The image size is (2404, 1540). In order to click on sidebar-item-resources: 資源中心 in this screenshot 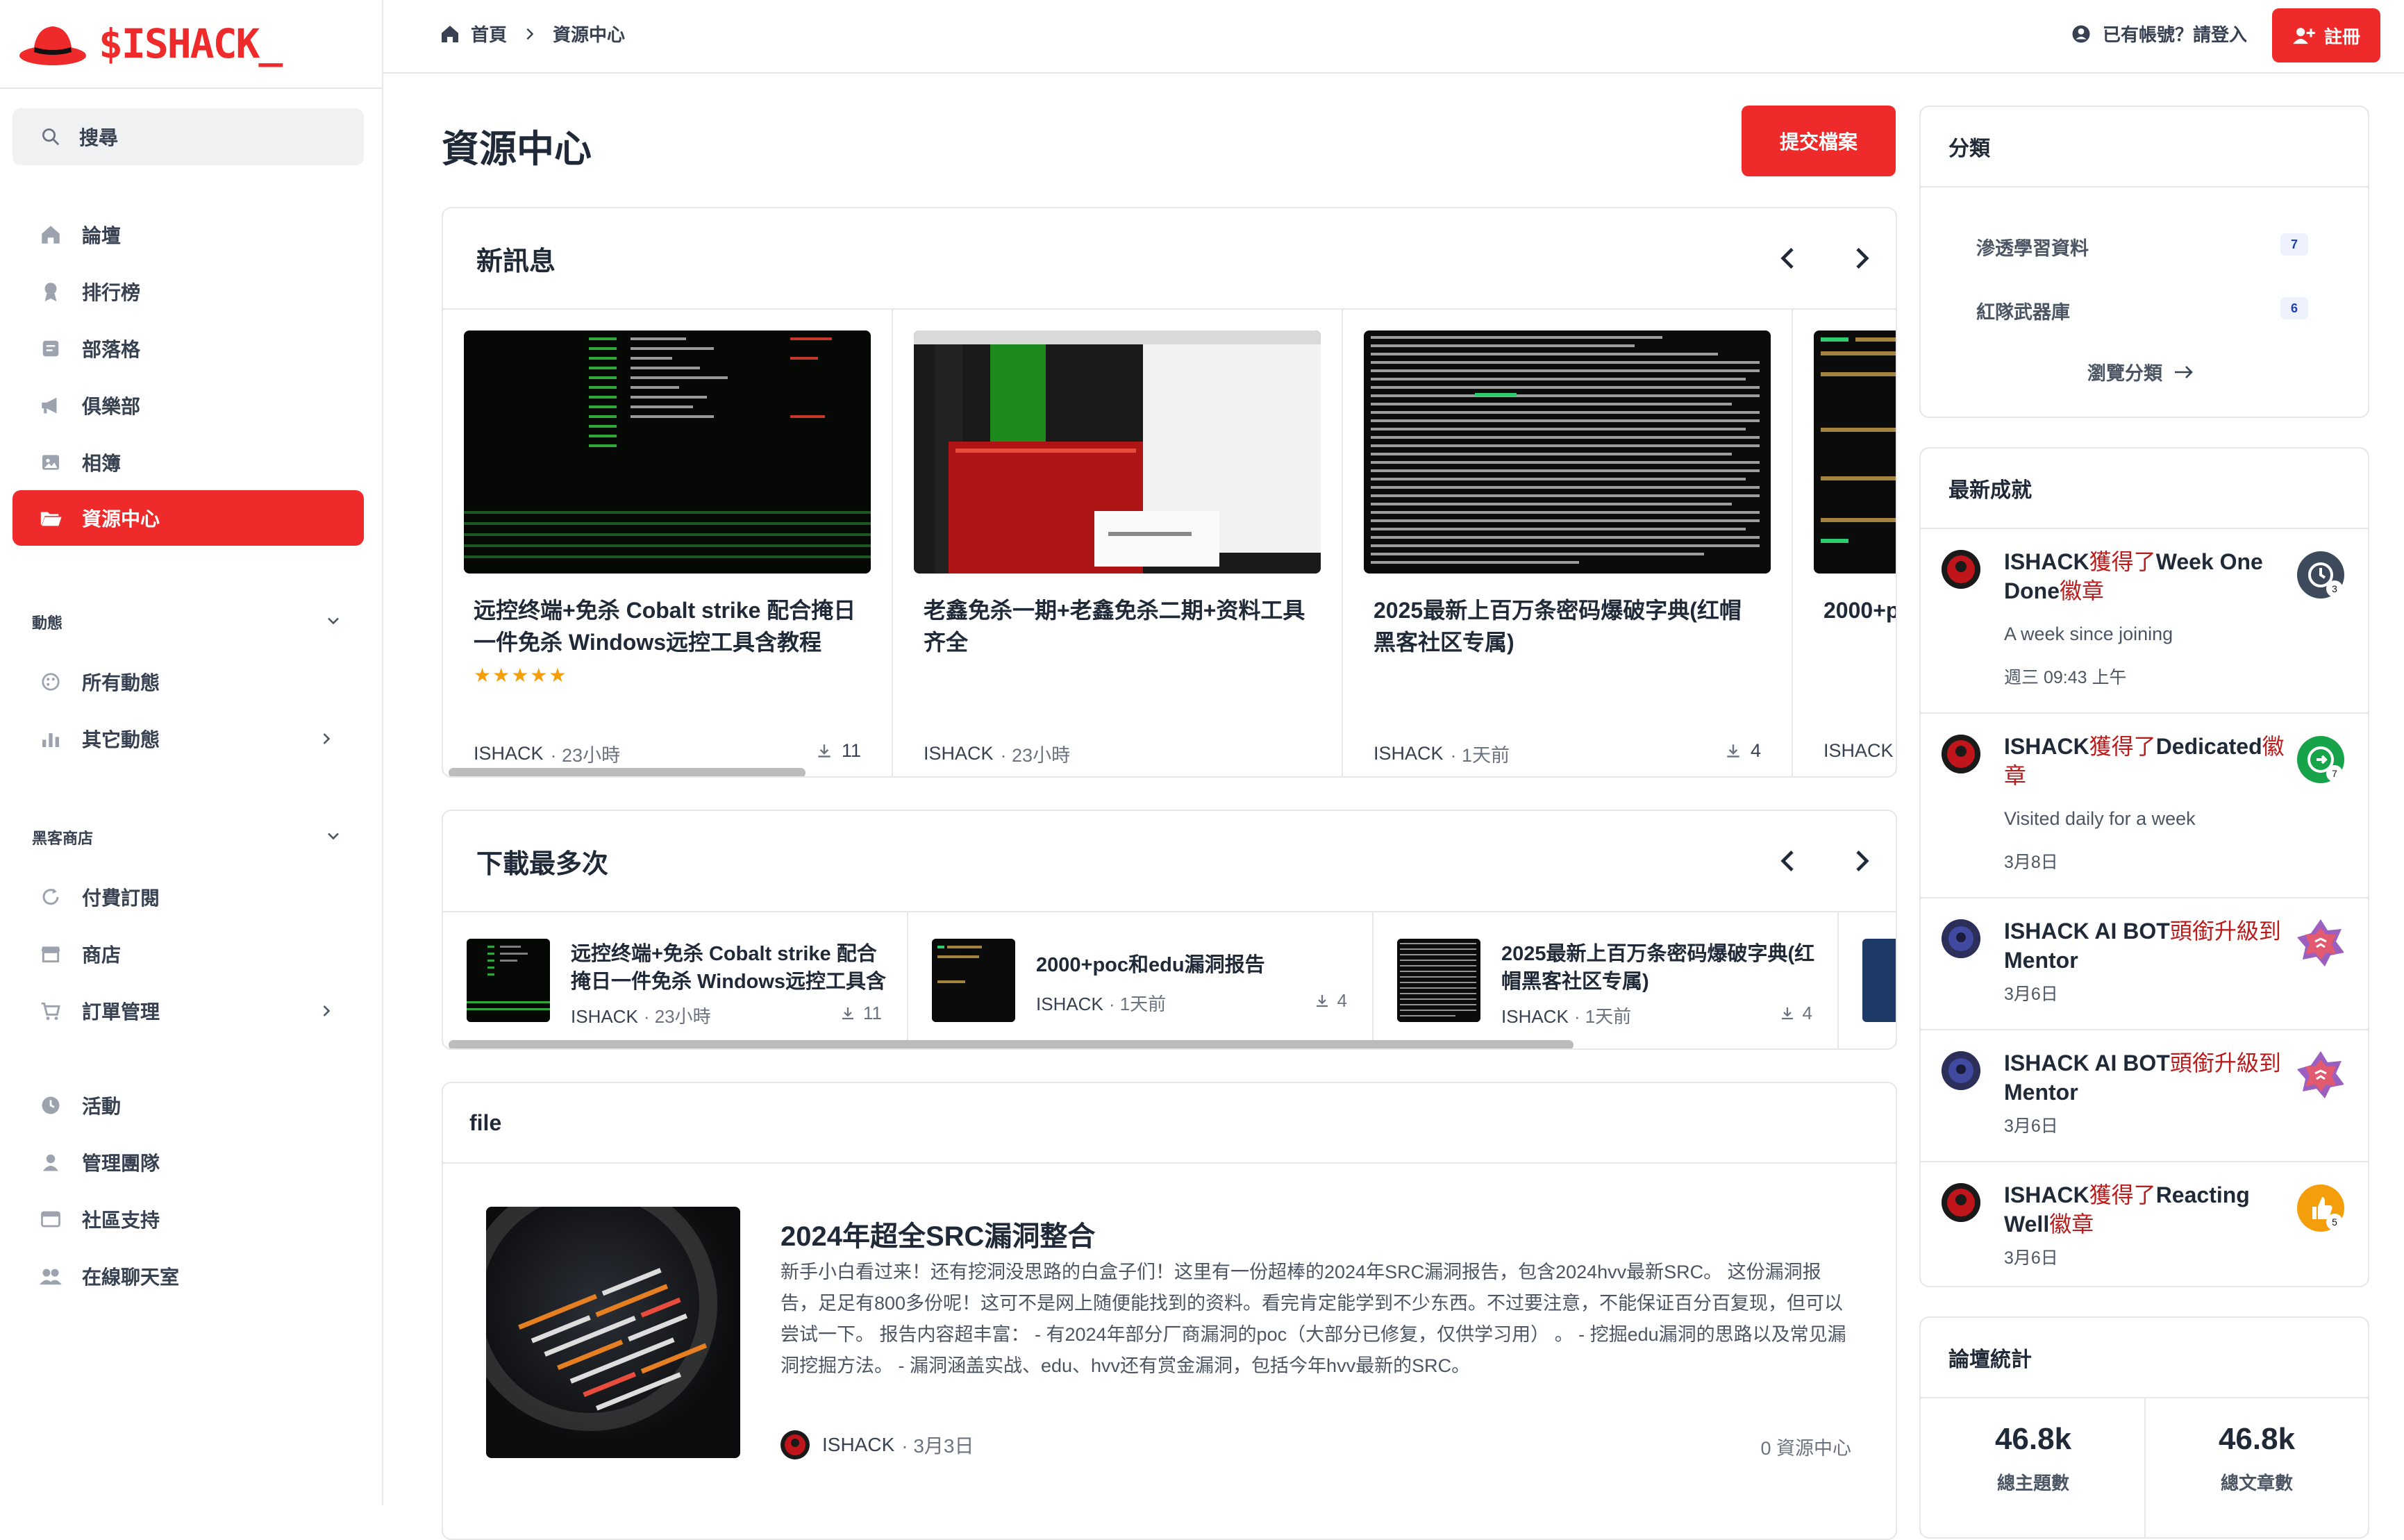, I will do `click(188, 518)`.